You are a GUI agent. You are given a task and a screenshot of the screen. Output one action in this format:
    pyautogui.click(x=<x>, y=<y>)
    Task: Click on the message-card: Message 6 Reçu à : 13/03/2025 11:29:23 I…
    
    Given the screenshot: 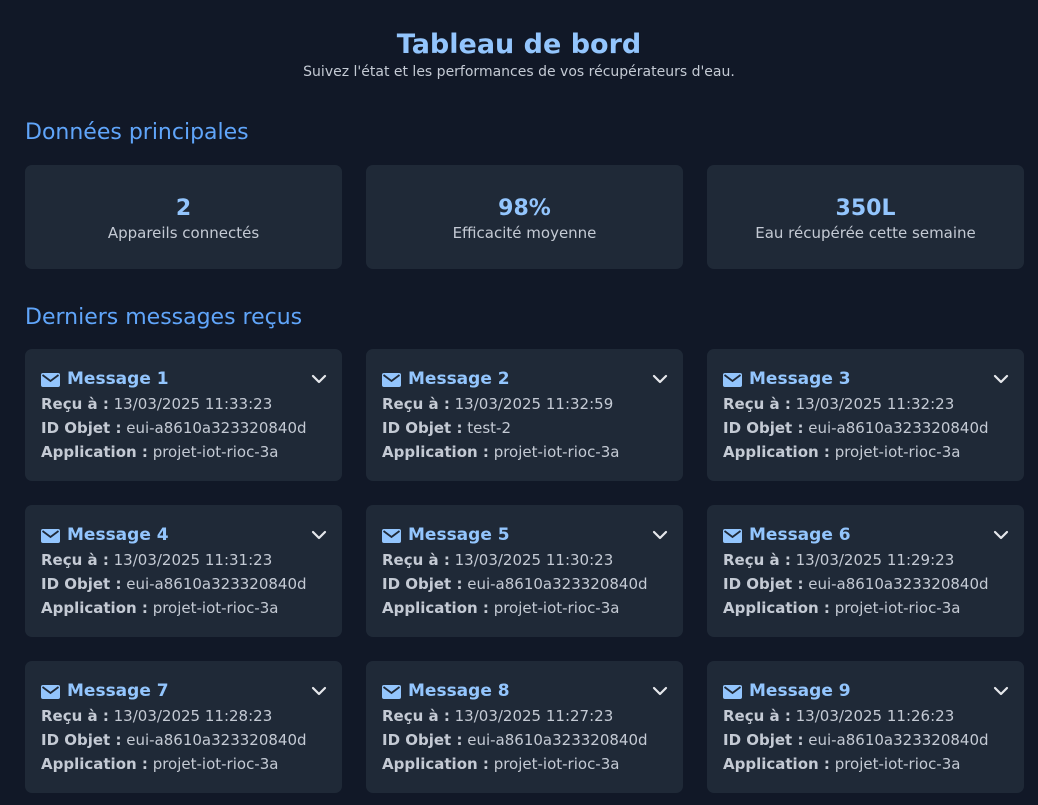 What is the action you would take?
    pyautogui.click(x=865, y=571)
    